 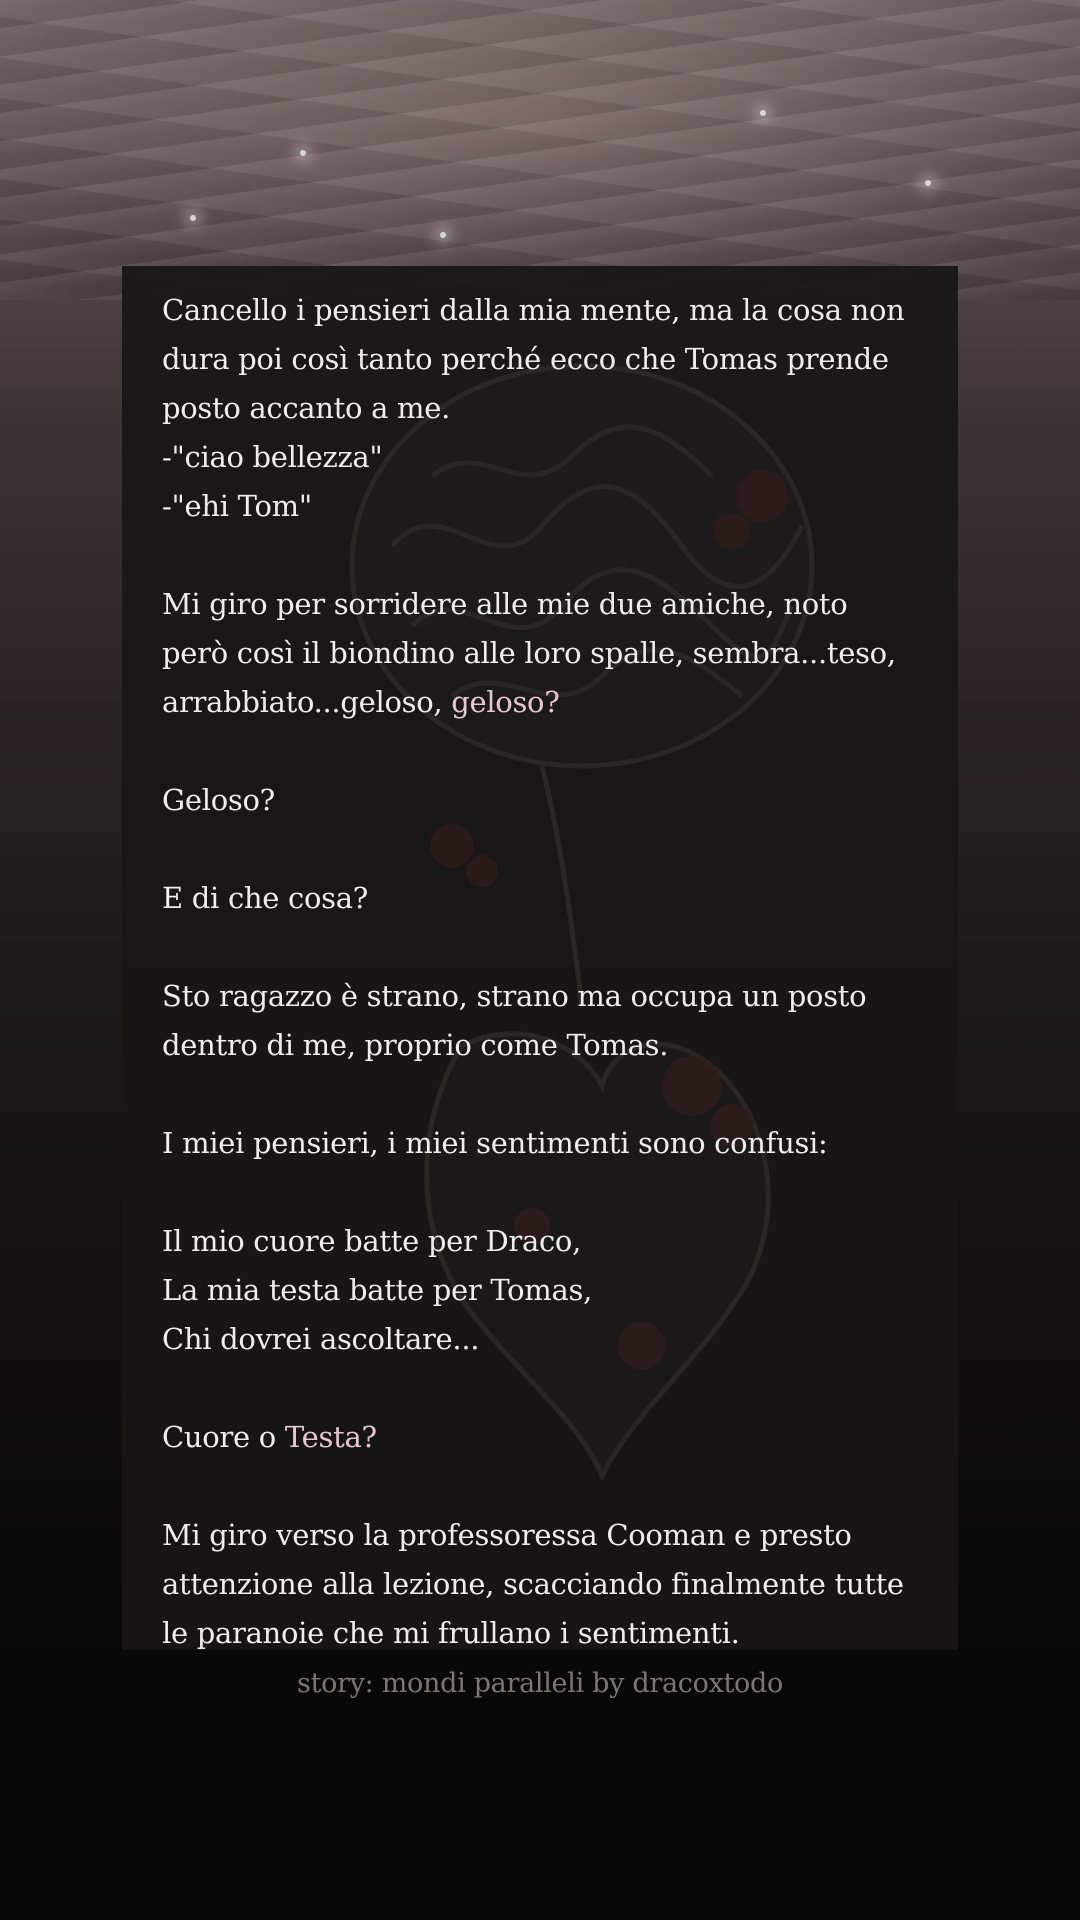 I want to click on paragraph: Cuore o Testa?, so click(x=540, y=1437).